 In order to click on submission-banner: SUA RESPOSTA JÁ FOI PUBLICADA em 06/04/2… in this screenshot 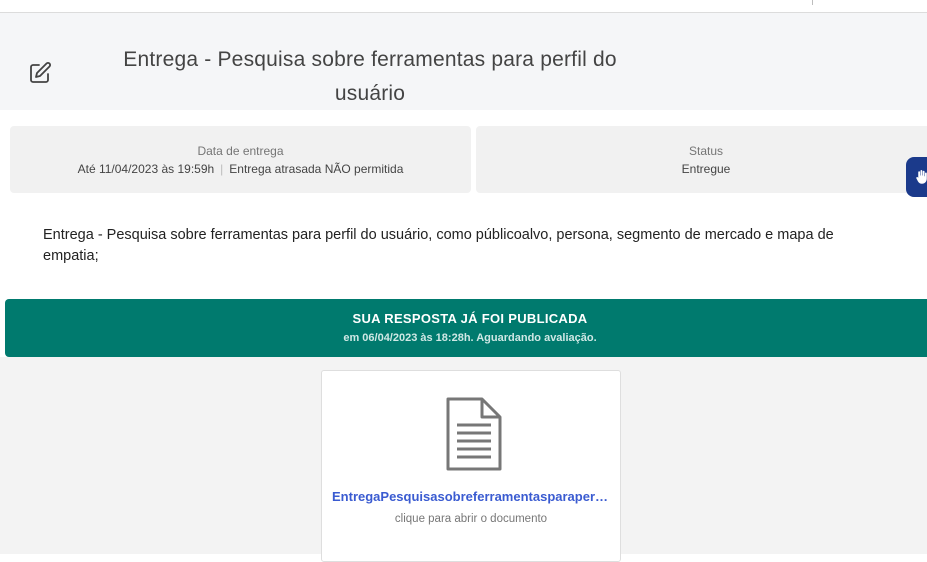, I will do `click(466, 328)`.